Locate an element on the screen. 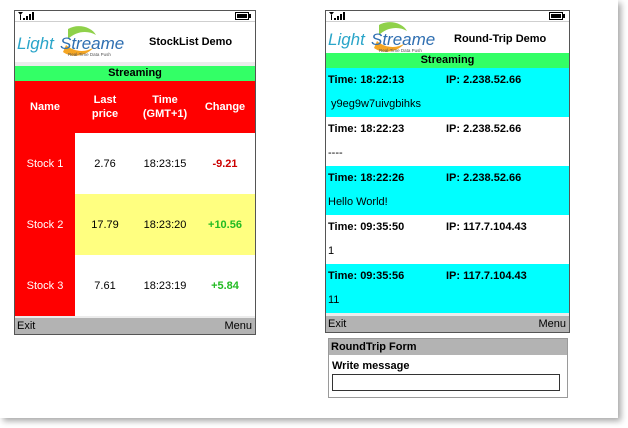  column-header-last-price-line2: price is located at coordinates (105, 114).